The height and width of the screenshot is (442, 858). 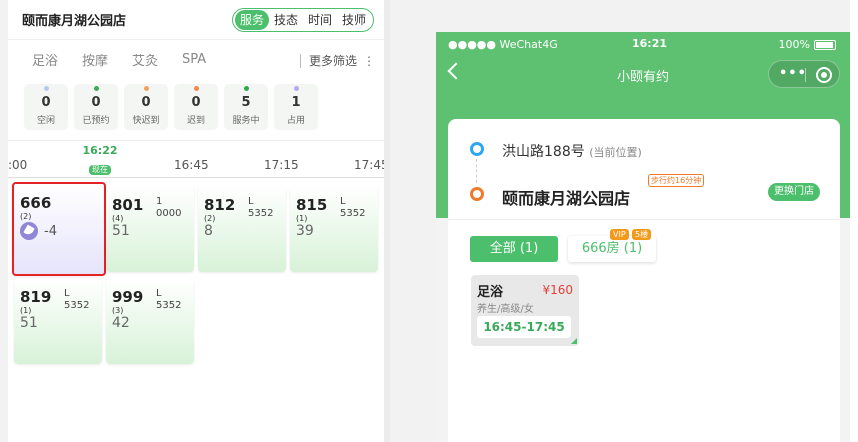 I want to click on panel-header: 颐而康月湖公园店 服务 技态 时间 技师, so click(x=196, y=20).